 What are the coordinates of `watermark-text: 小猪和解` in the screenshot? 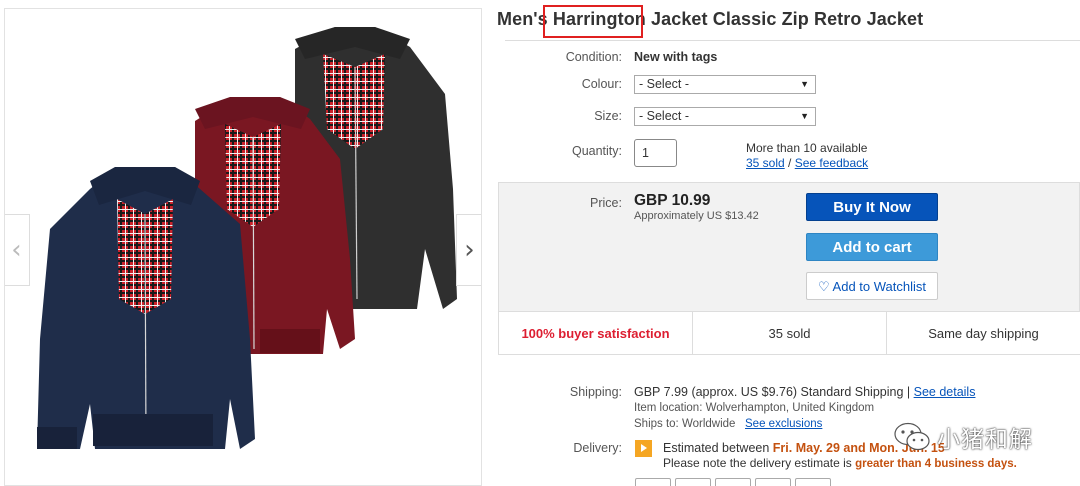 It's located at (985, 440).